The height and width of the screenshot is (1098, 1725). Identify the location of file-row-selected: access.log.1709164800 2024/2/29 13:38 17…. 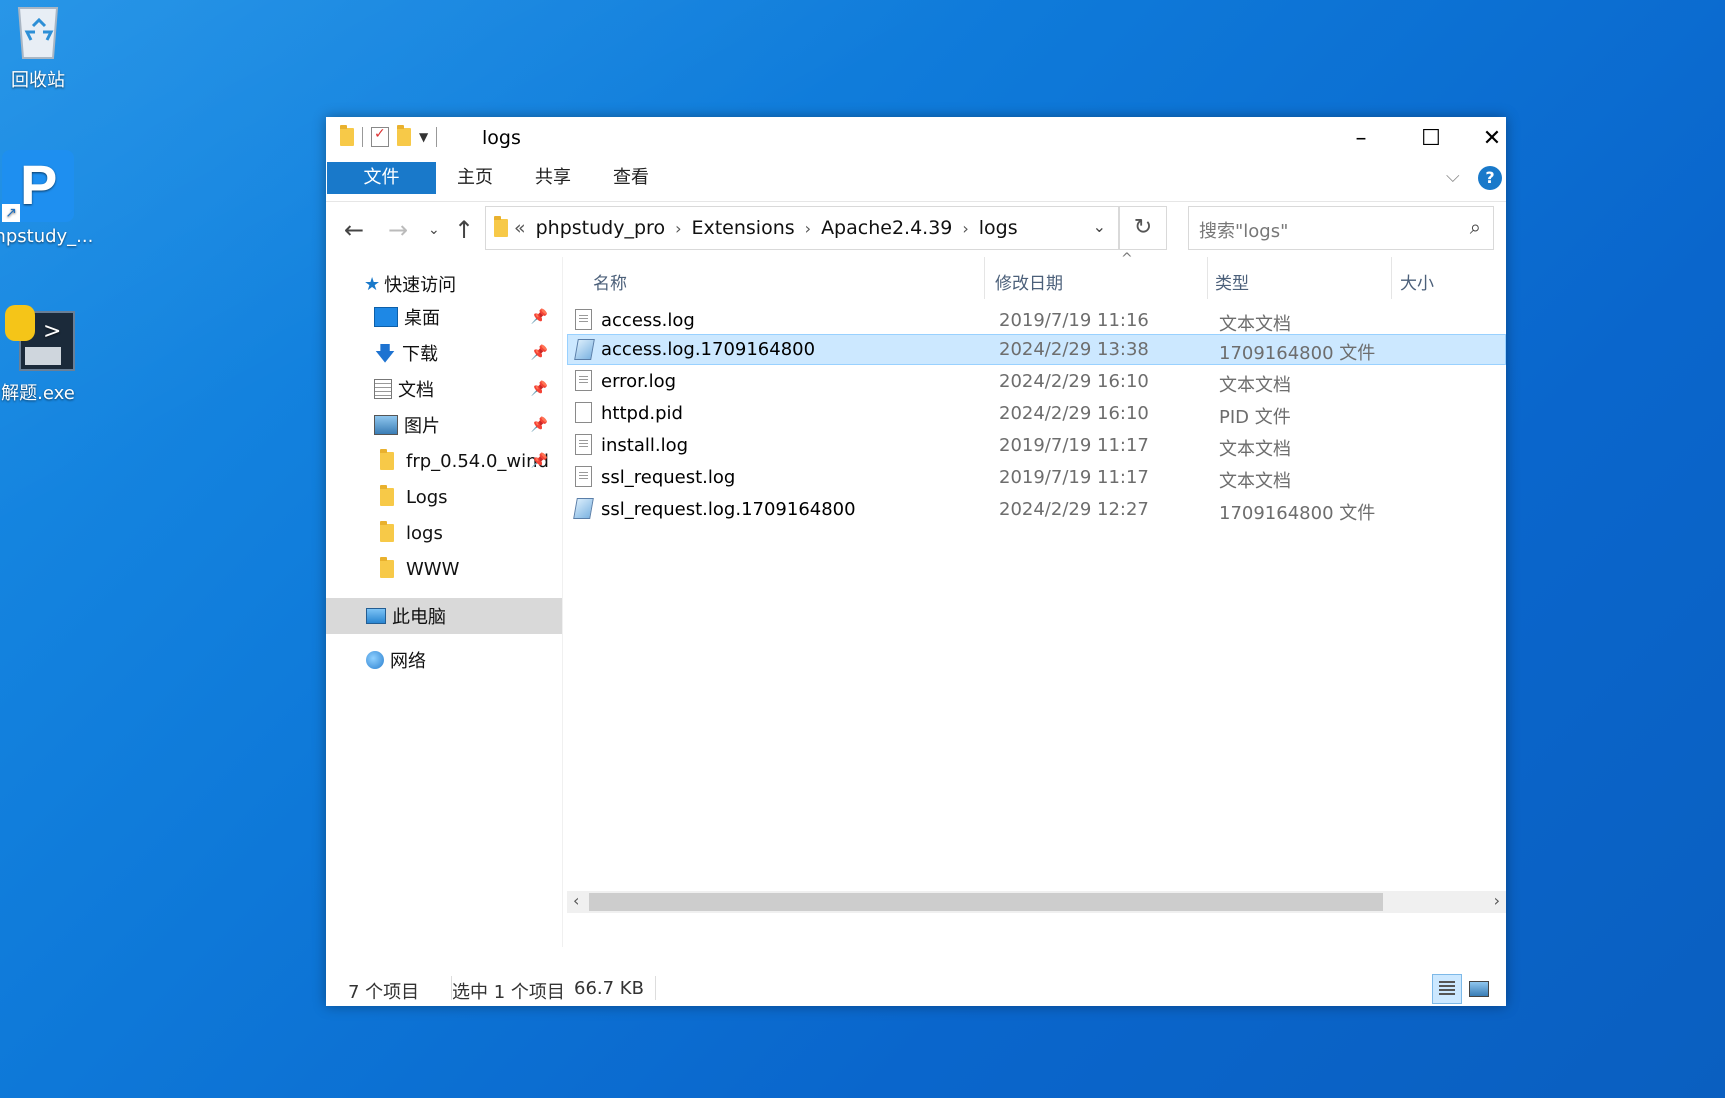
(1036, 349).